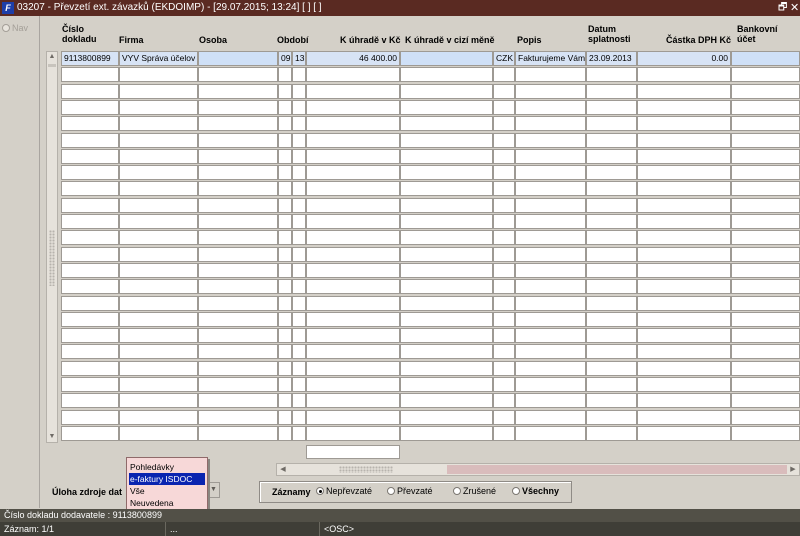 Image resolution: width=800 pixels, height=536 pixels. What do you see at coordinates (529, 40) in the screenshot?
I see `column-header-popis: Popis` at bounding box center [529, 40].